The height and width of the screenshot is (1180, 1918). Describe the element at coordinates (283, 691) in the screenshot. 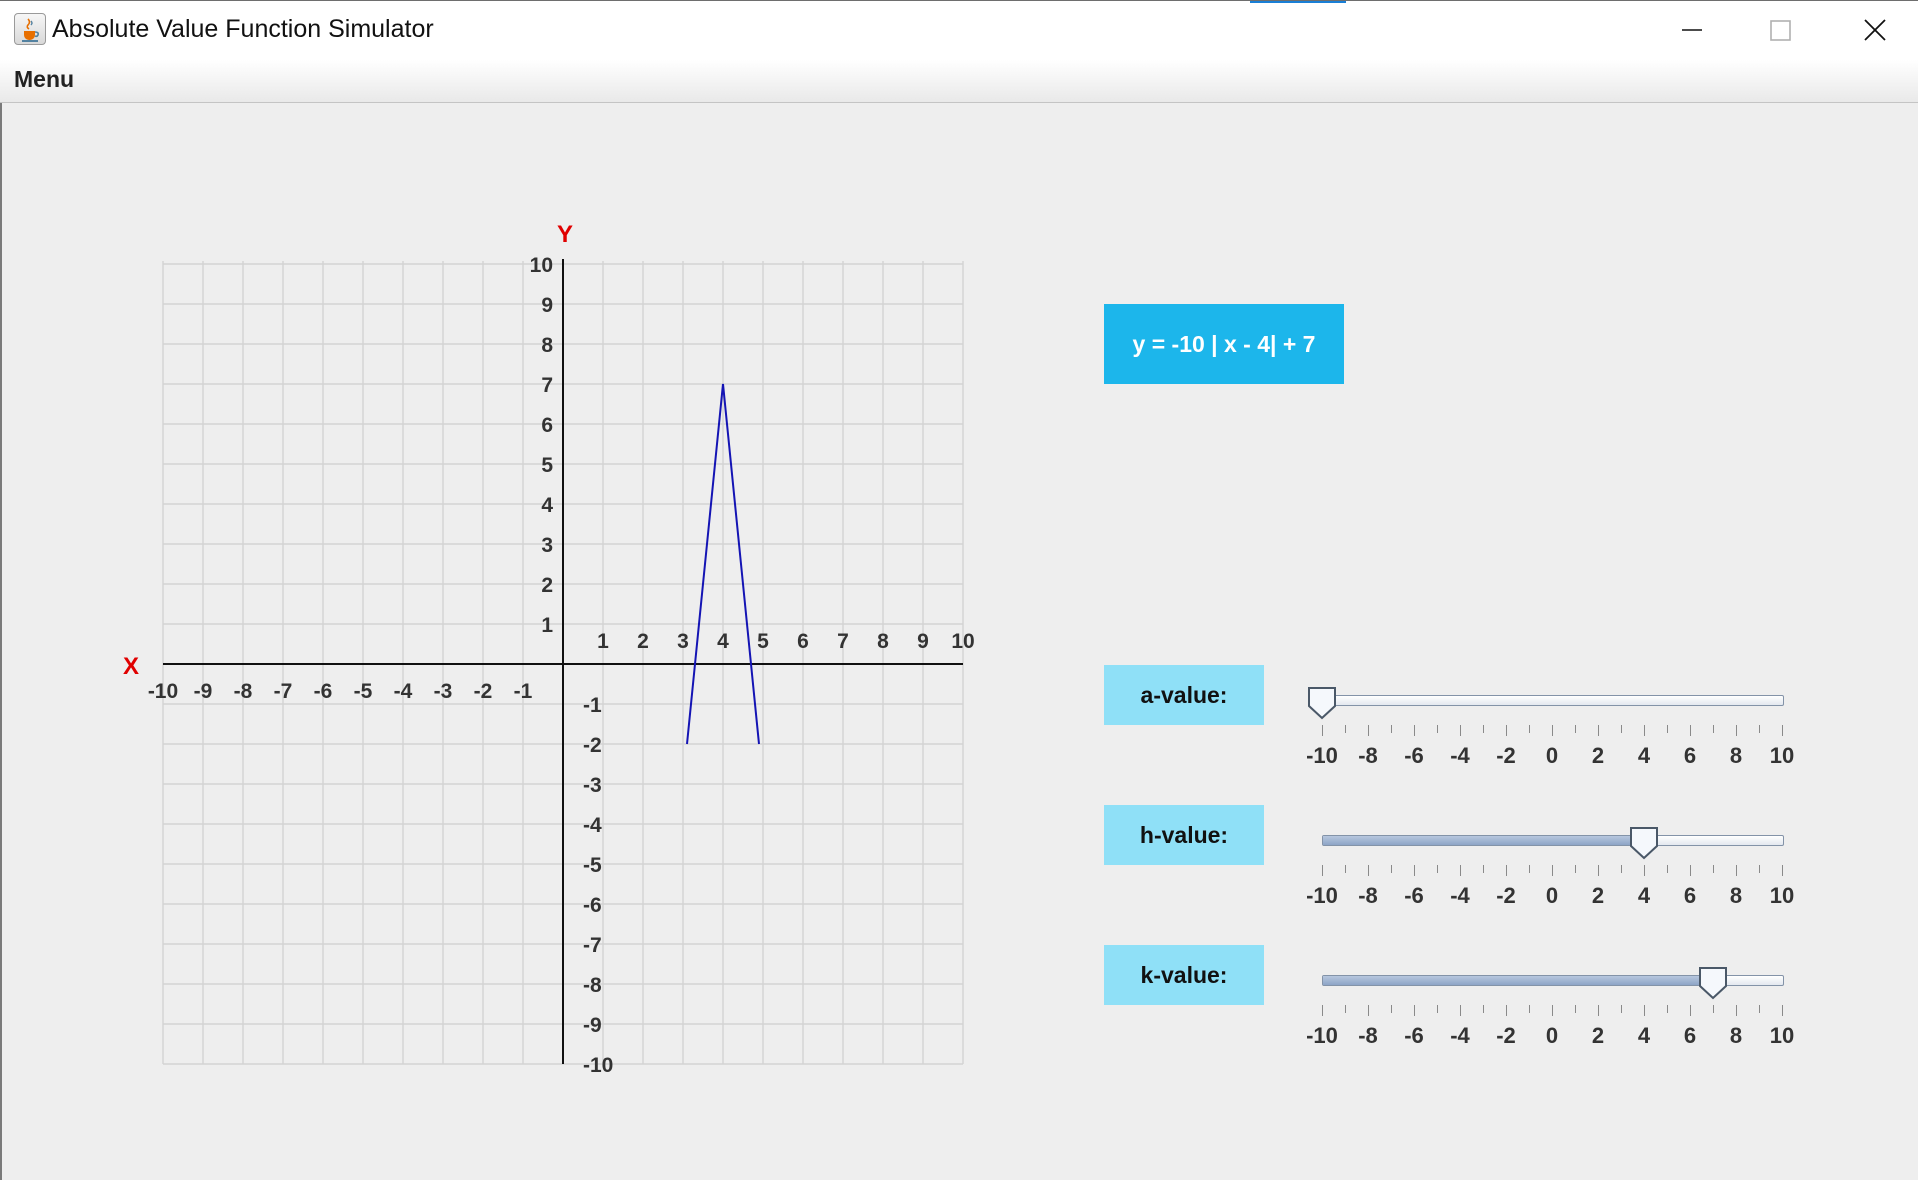

I see `x-tick-label: -7` at that location.